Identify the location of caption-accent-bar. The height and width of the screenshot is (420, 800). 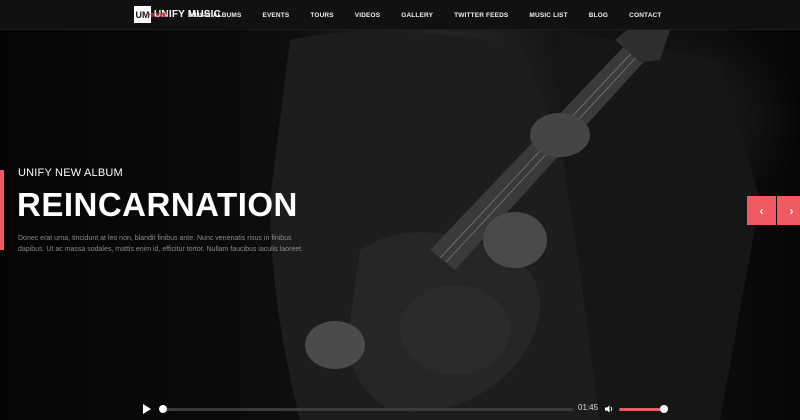
(2, 210).